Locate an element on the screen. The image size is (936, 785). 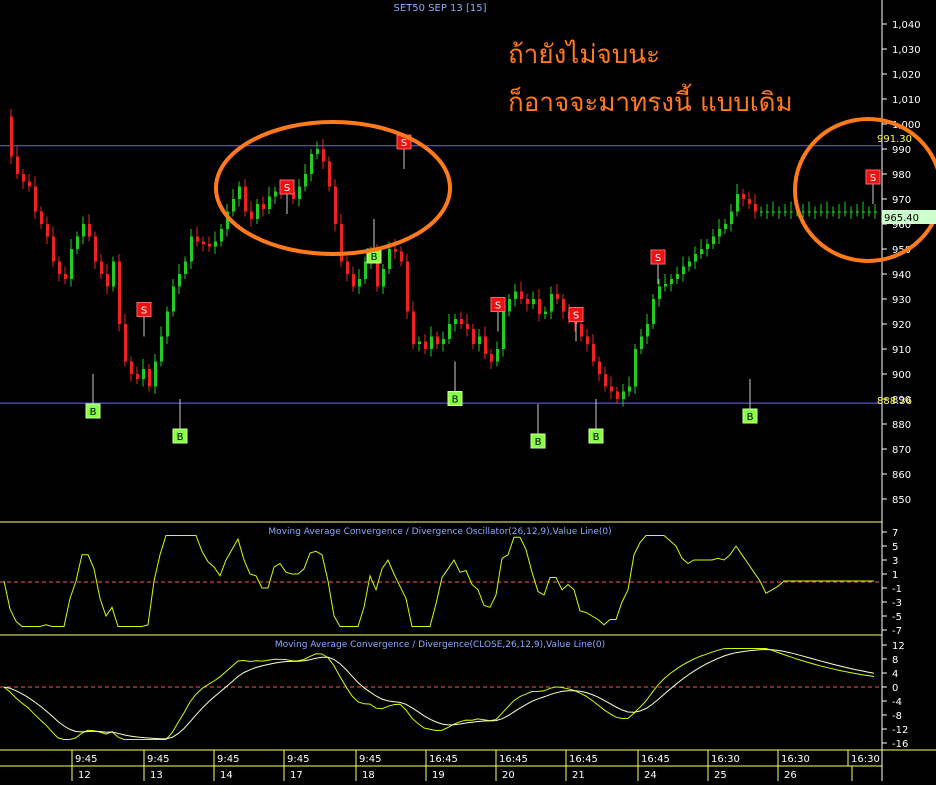
xaxis-day-label: 13 is located at coordinates (156, 775).